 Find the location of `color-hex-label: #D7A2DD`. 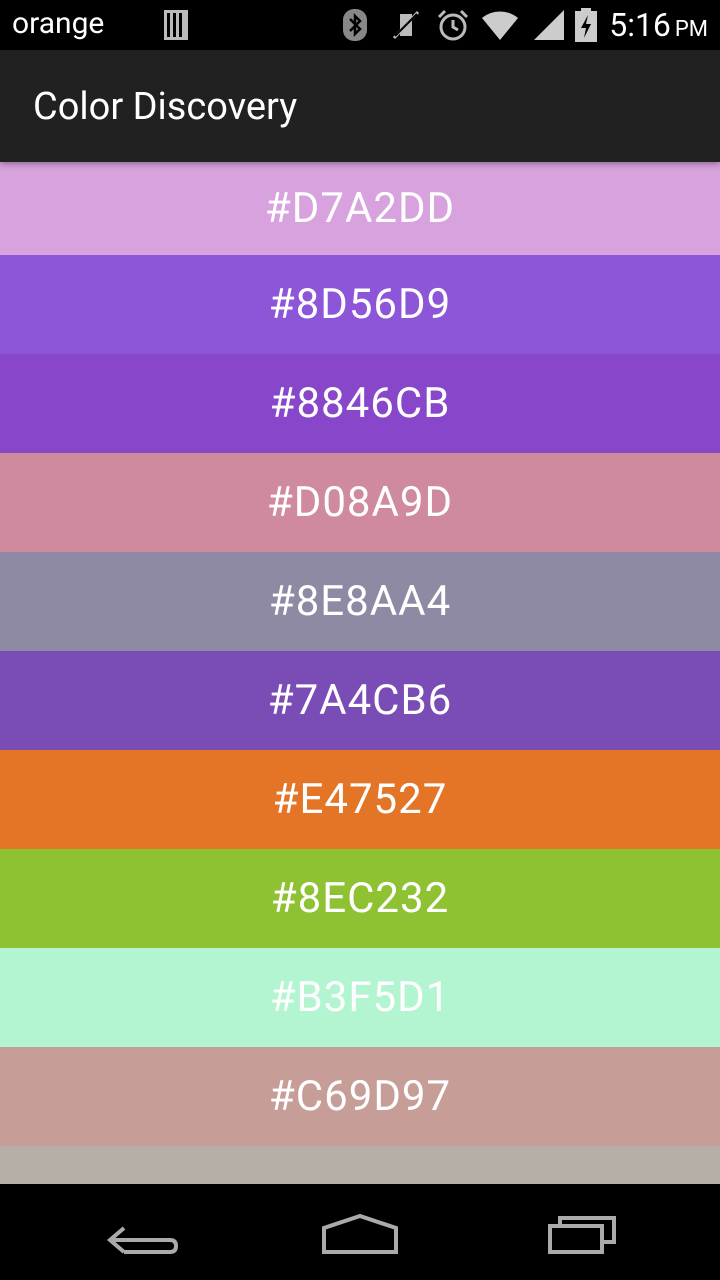

color-hex-label: #D7A2DD is located at coordinates (360, 208).